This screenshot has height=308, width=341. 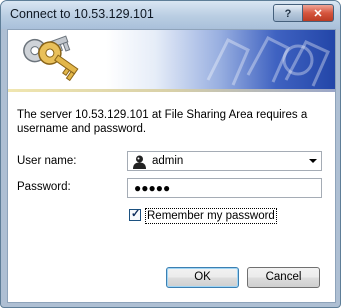 I want to click on username-combobox: admin, so click(x=224, y=161).